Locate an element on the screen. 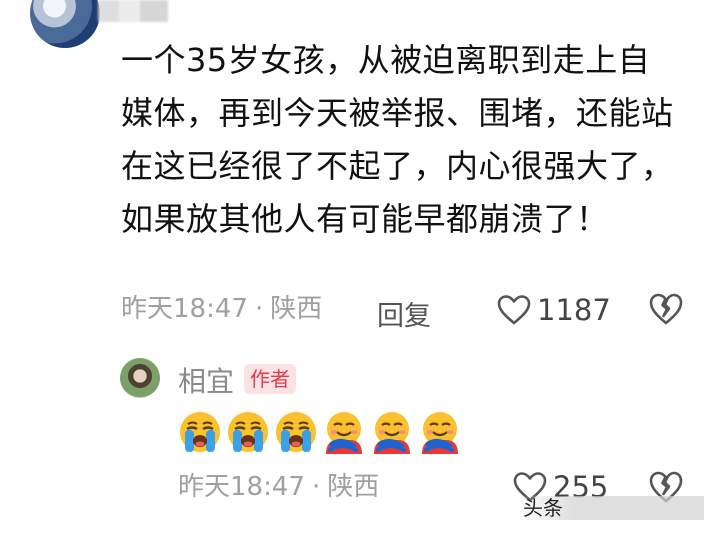 This screenshot has height=533, width=720. watermark-text: 头条 is located at coordinates (543, 508).